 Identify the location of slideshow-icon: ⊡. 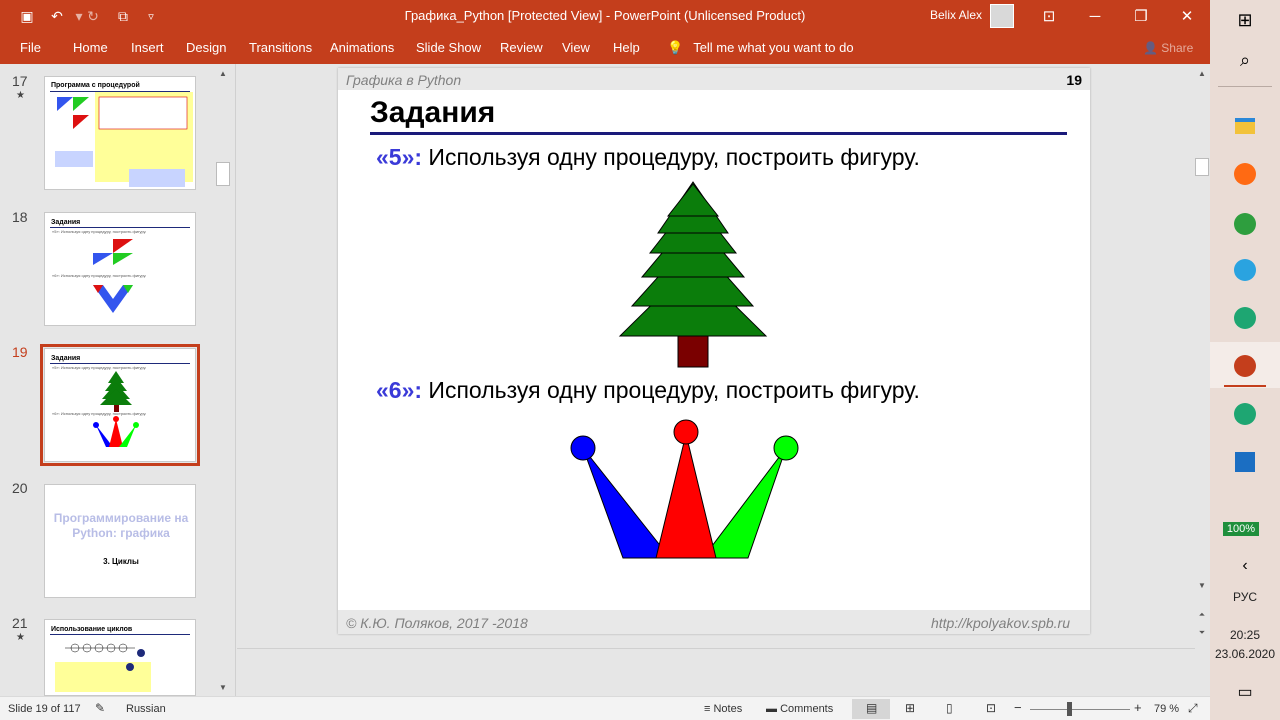
(991, 708).